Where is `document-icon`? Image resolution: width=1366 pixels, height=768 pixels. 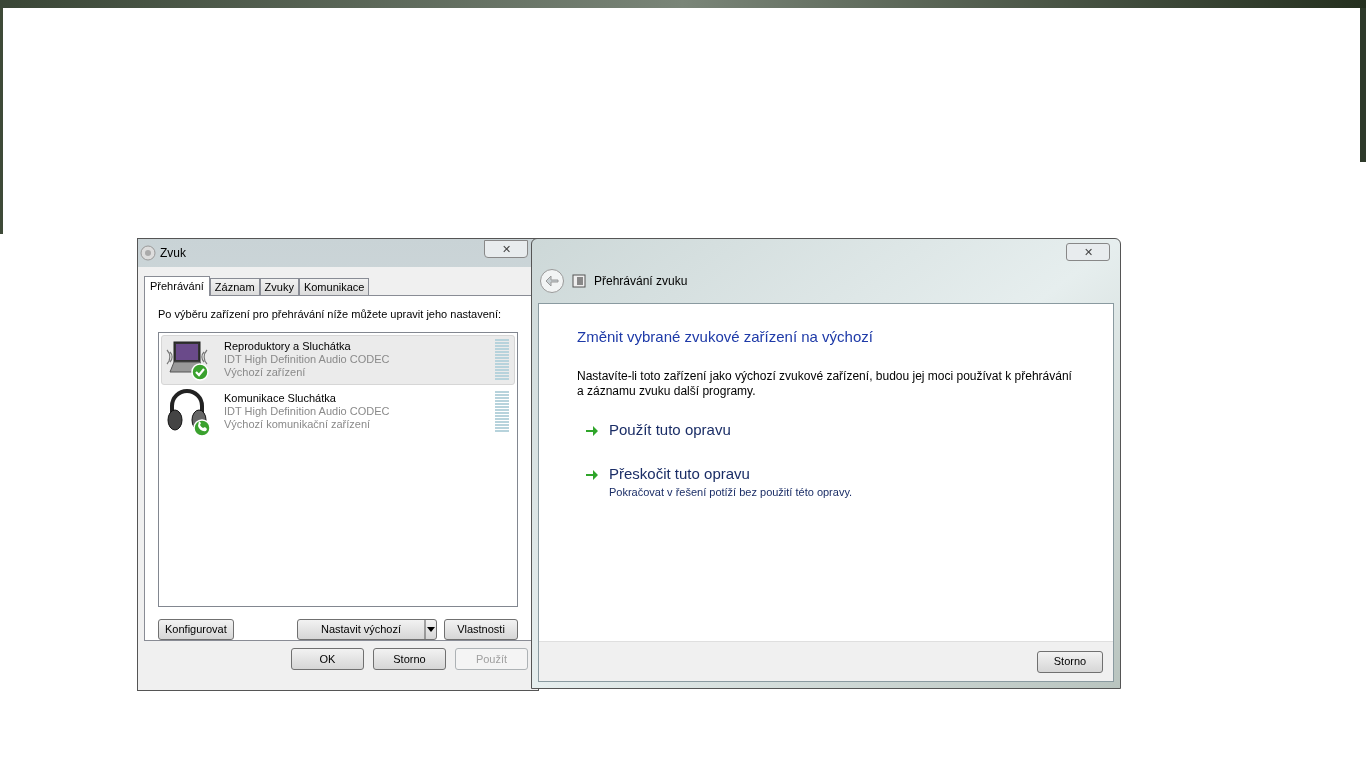
document-icon is located at coordinates (579, 281).